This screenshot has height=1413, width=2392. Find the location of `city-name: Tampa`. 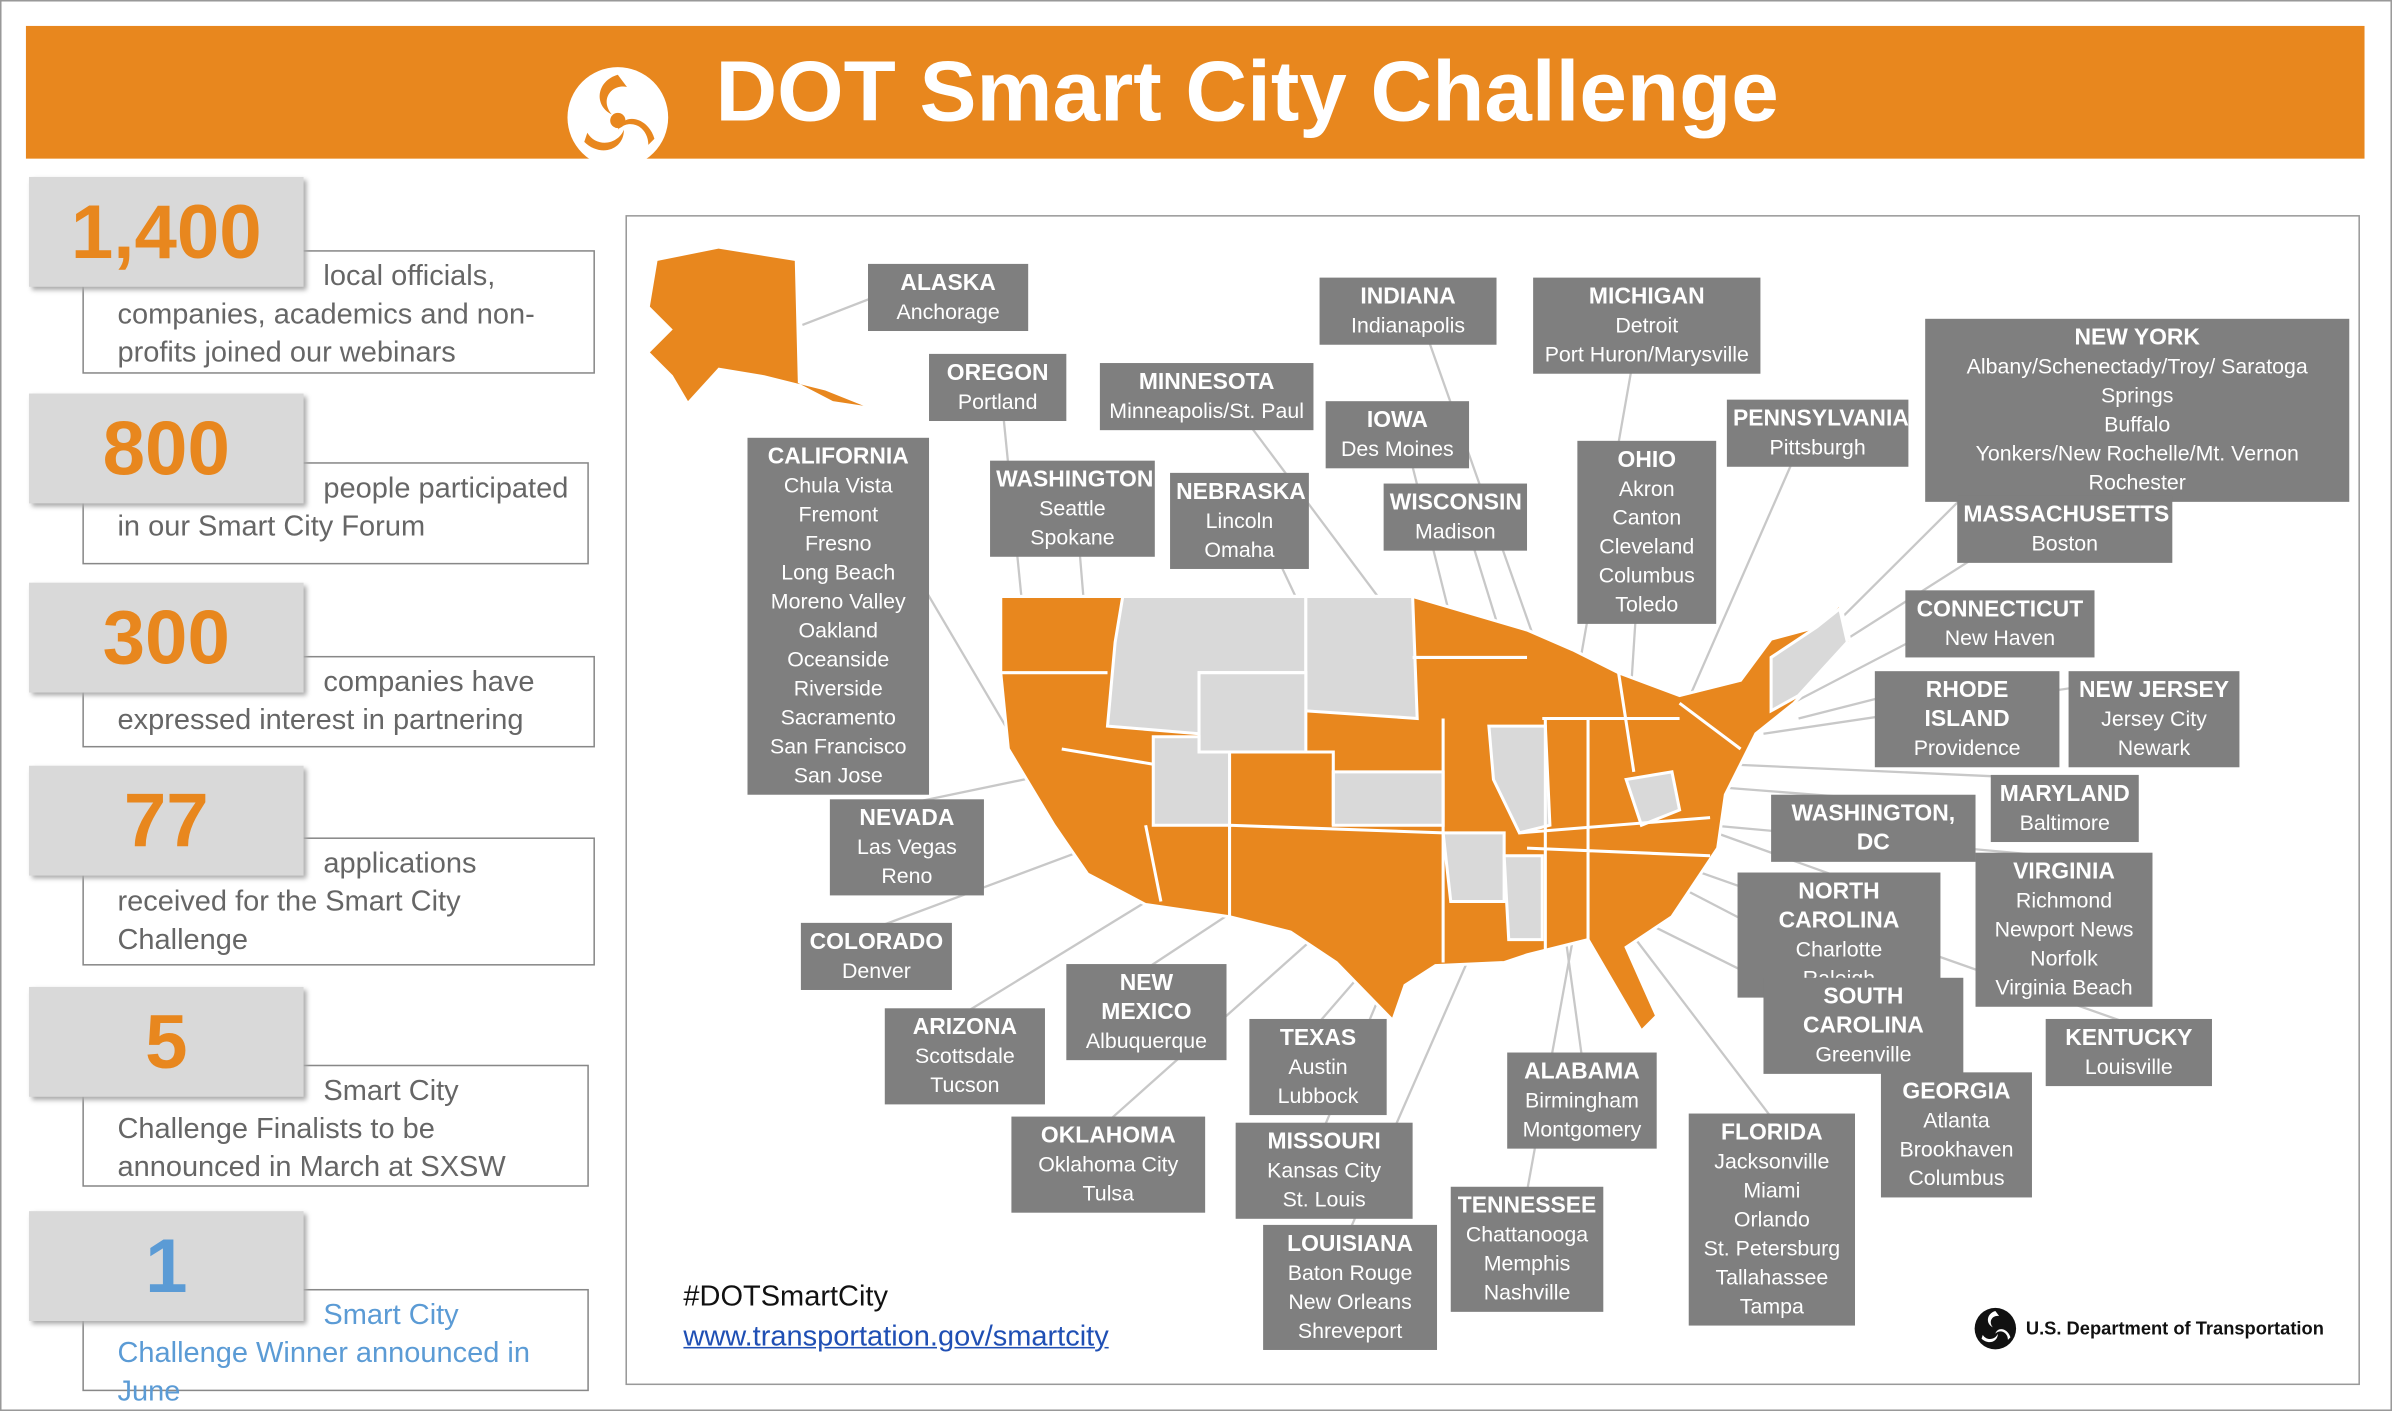

city-name: Tampa is located at coordinates (1771, 1305).